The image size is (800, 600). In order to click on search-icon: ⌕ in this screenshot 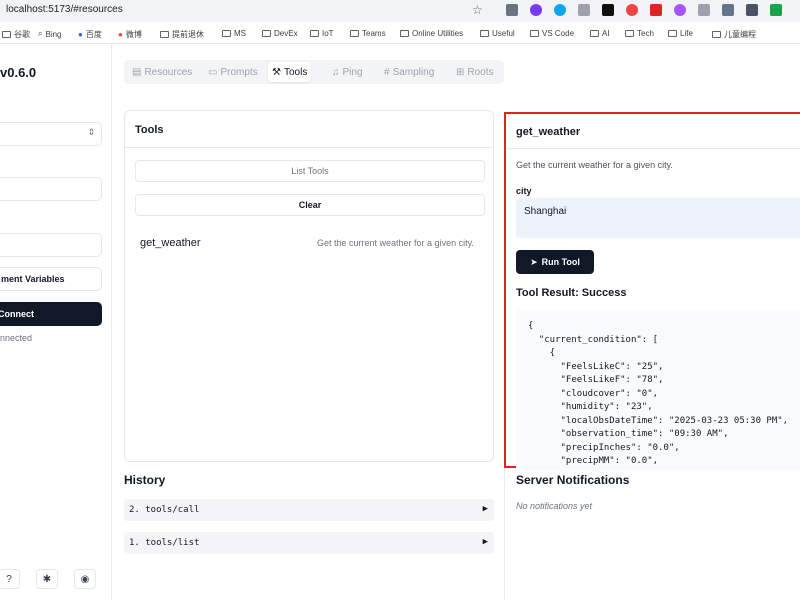, I will do `click(40, 33)`.